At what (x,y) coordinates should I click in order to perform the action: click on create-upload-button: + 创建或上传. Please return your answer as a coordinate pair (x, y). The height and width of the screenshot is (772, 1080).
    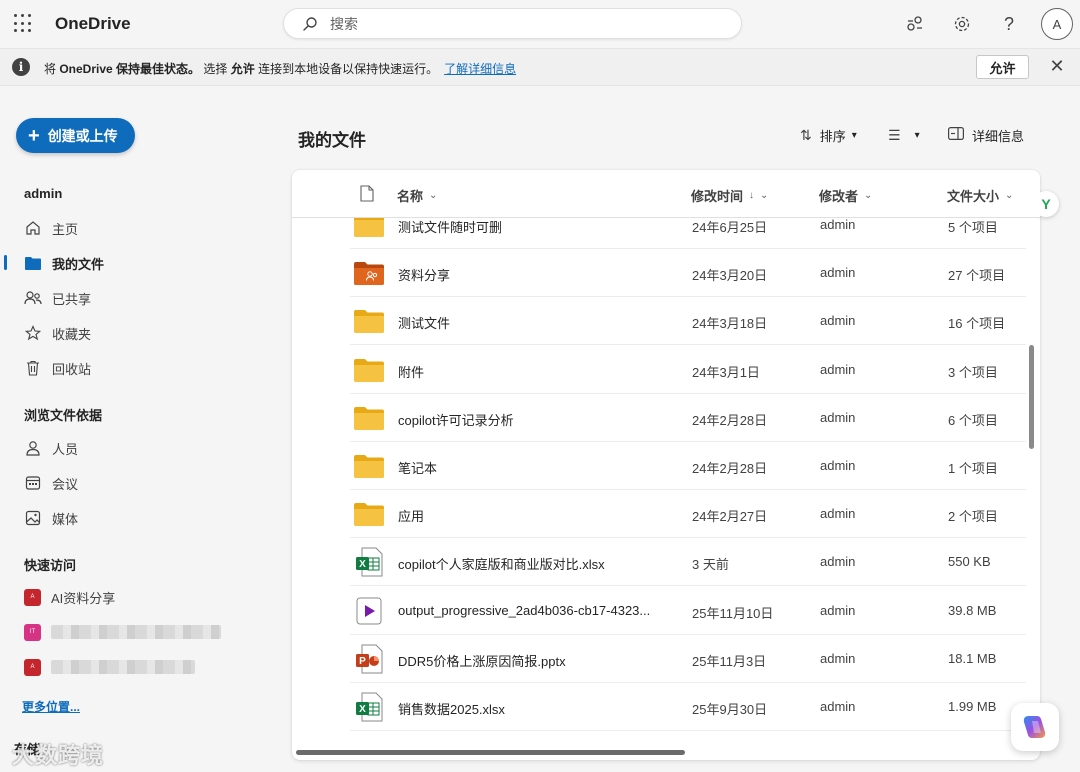
    Looking at the image, I should click on (75, 135).